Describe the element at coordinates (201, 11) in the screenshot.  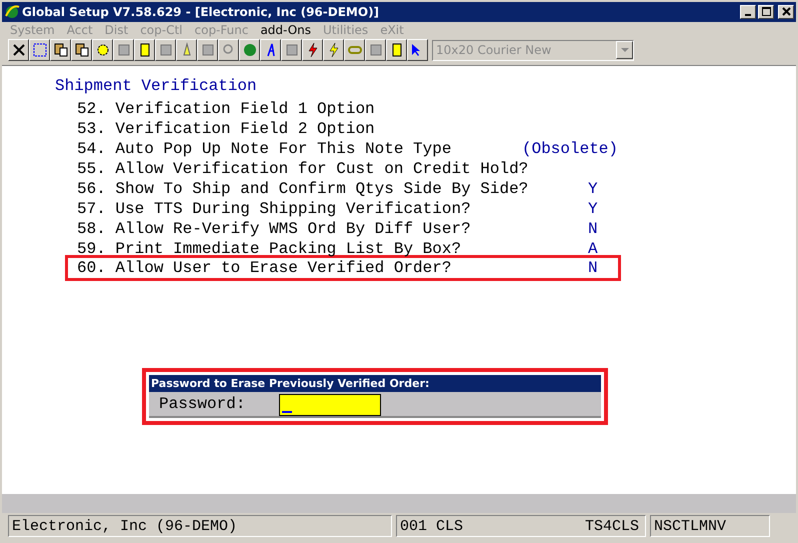
I see `window-title: Global Setup V7.58.629 - [Electronic, Inc (96-DEMO)]` at that location.